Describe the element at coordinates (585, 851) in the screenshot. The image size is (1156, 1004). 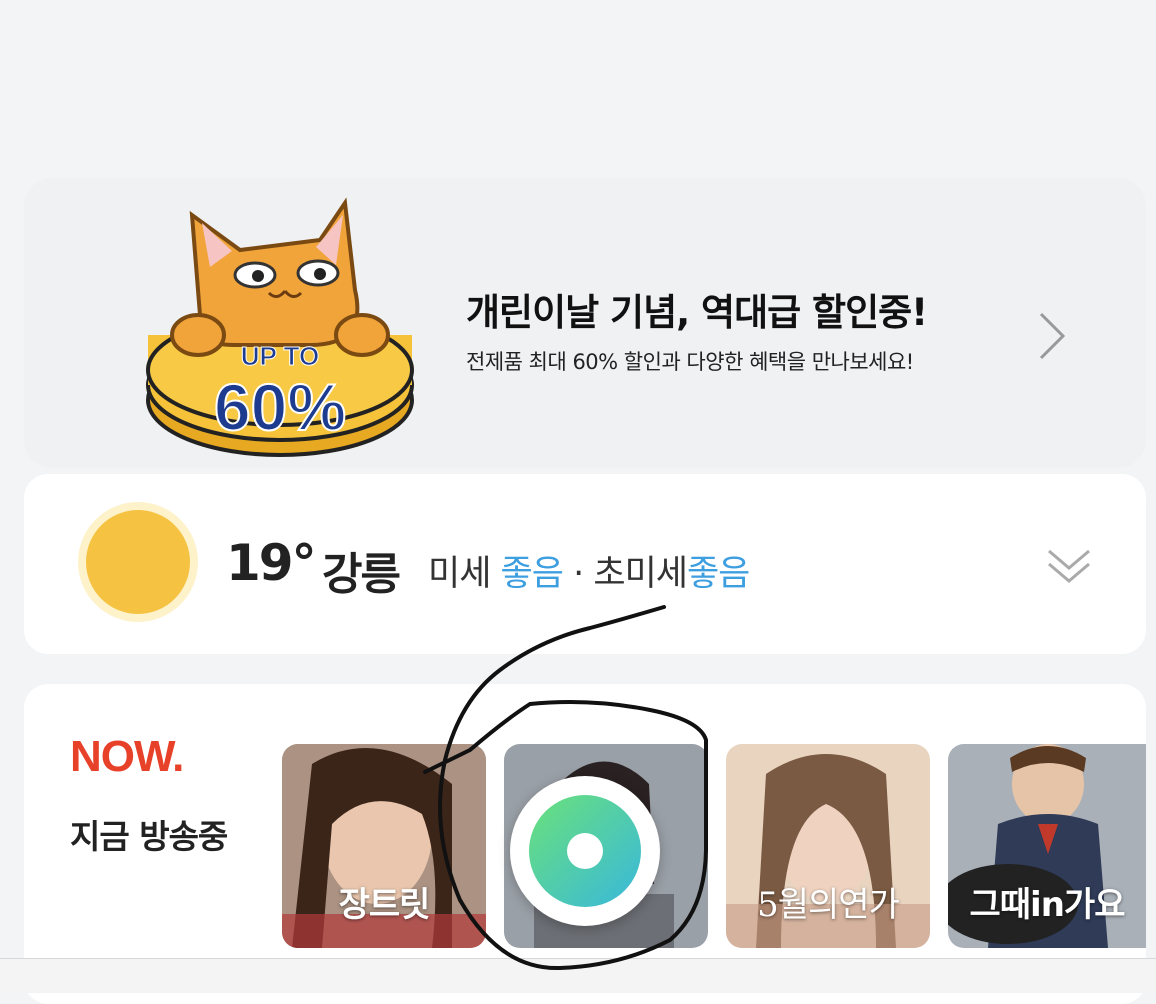
I see `record-dot-icon` at that location.